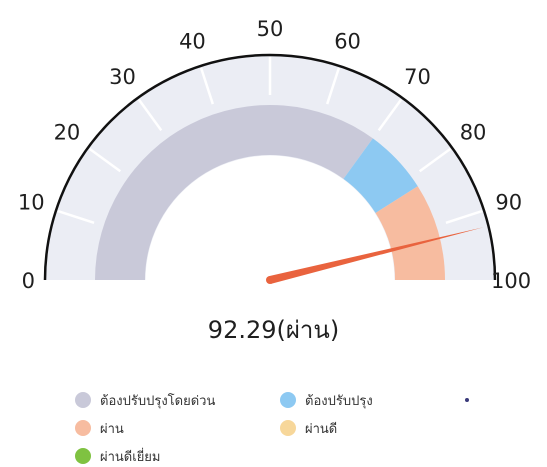 Image resolution: width=547 pixels, height=467 pixels. I want to click on legend-label: ผ่านดีเยี่ยม, so click(130, 457).